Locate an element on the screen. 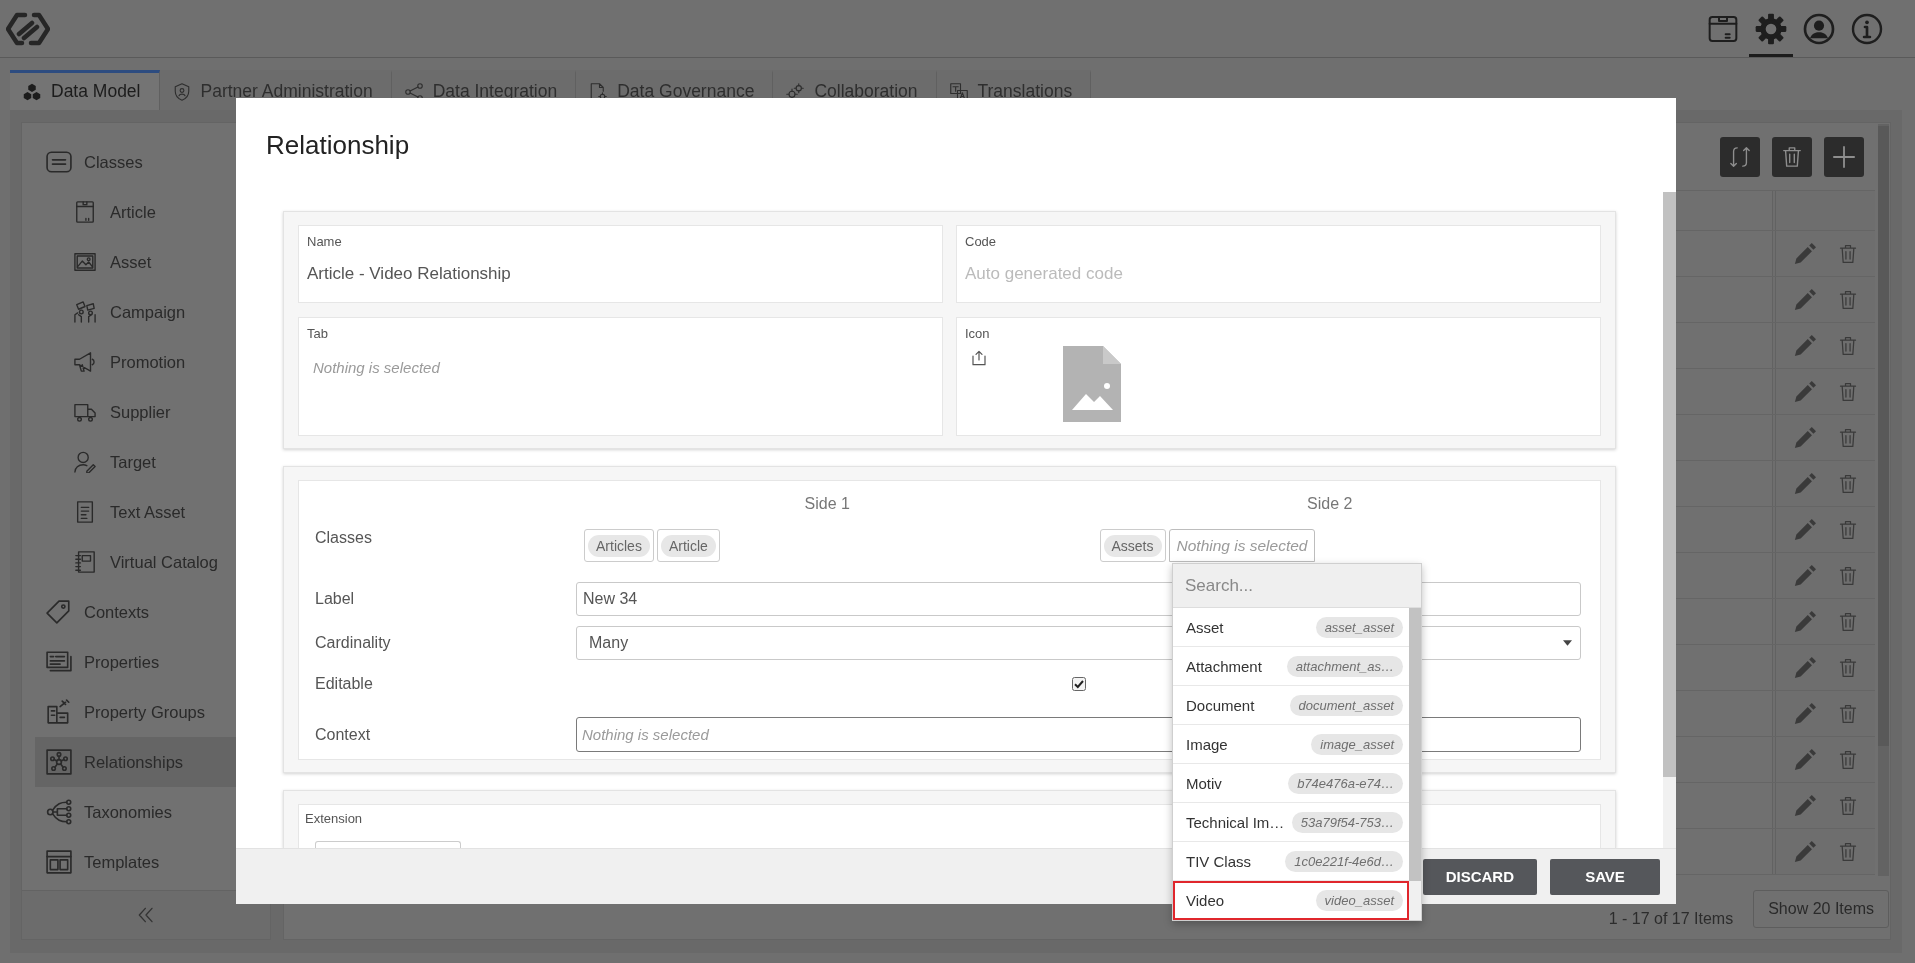 The image size is (1915, 963). code-tag: image_asset is located at coordinates (1357, 744).